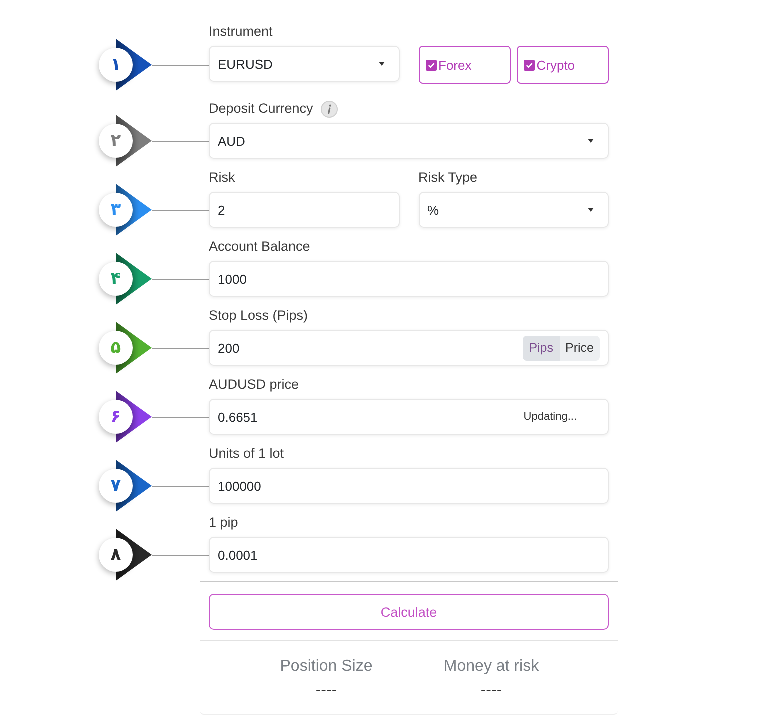  What do you see at coordinates (409, 555) in the screenshot?
I see `input-field: 0.0001` at bounding box center [409, 555].